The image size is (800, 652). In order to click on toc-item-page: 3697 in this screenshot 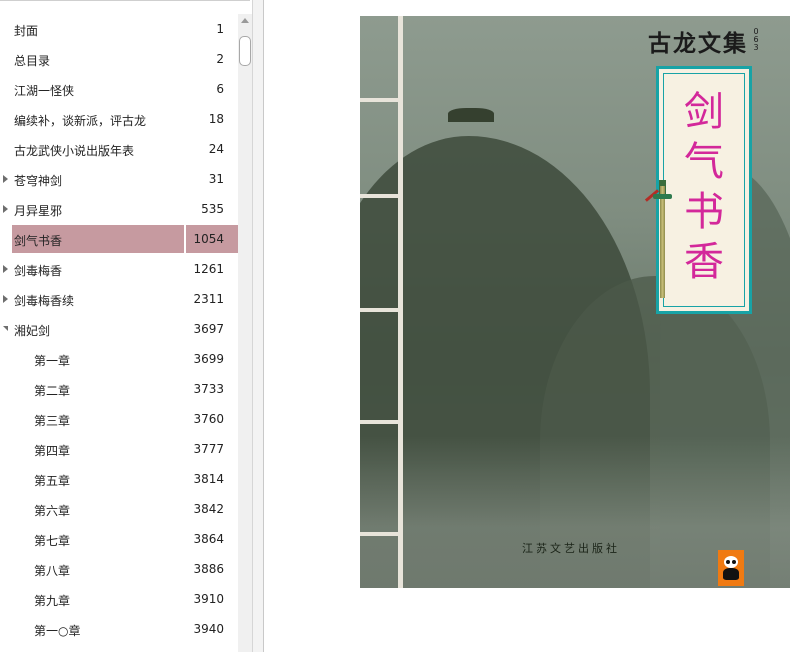, I will do `click(208, 329)`.